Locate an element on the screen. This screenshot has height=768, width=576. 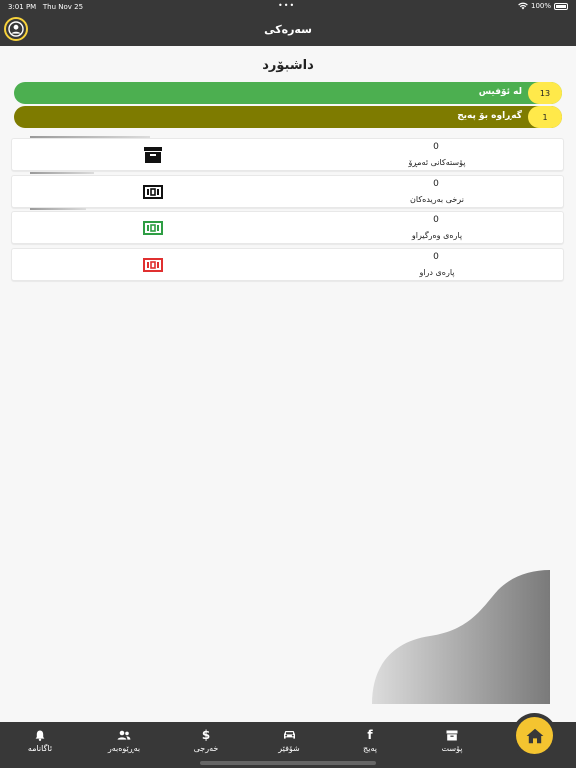
tab-label: شۆفێر is located at coordinates (289, 748).